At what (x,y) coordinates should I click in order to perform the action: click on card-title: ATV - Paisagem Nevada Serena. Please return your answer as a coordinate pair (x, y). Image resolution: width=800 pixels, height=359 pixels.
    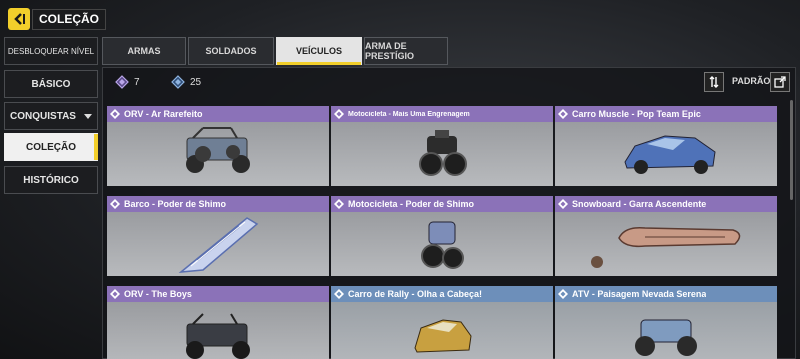
    Looking at the image, I should click on (639, 294).